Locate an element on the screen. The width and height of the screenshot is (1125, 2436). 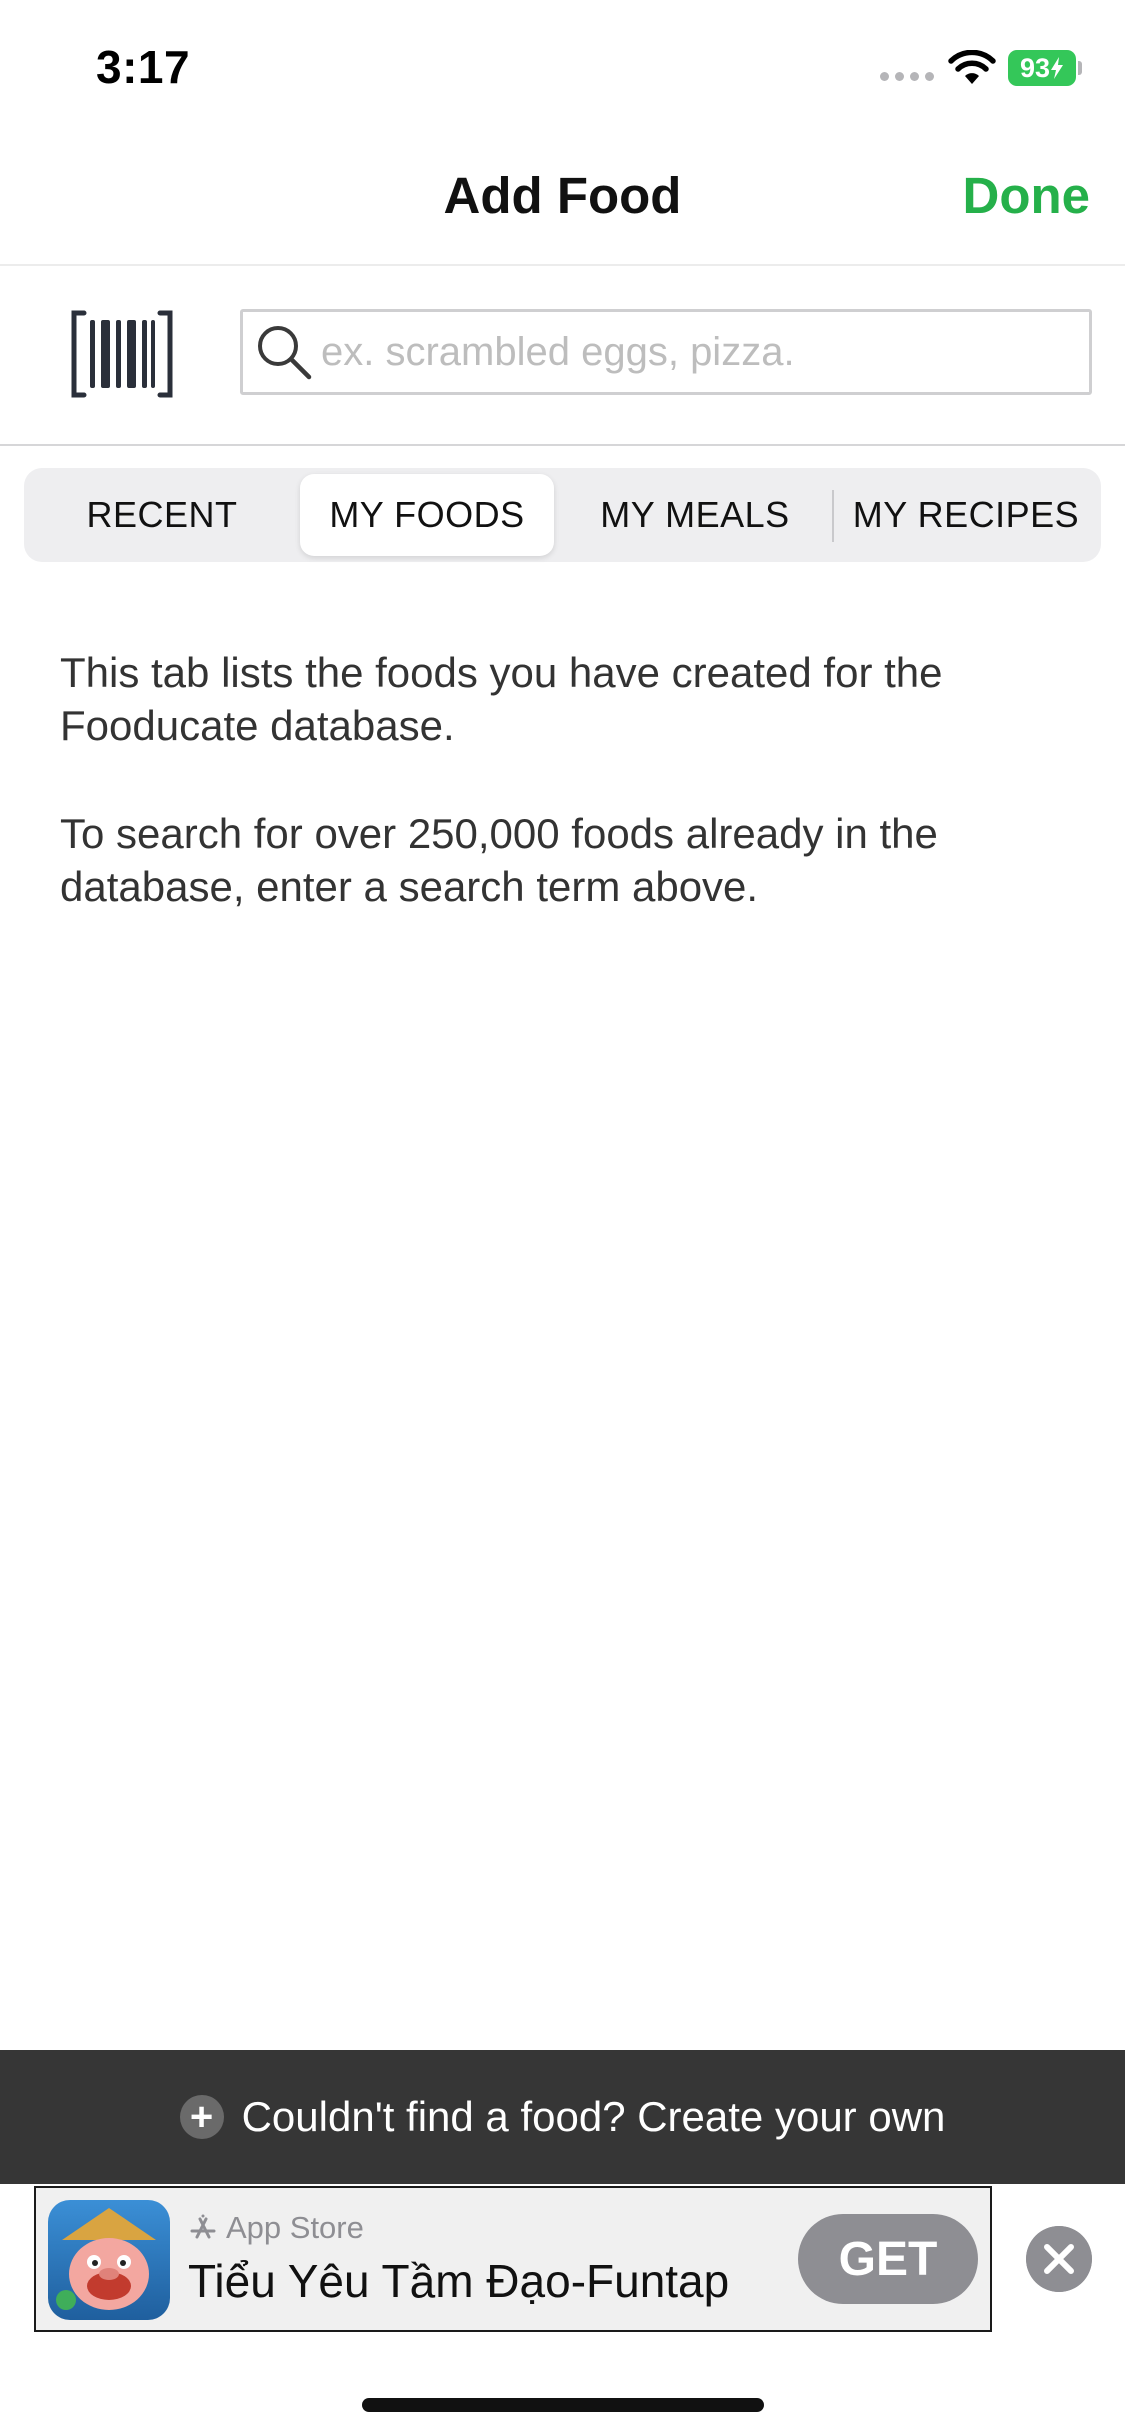
ad-store-label: App Store is located at coordinates (295, 2227).